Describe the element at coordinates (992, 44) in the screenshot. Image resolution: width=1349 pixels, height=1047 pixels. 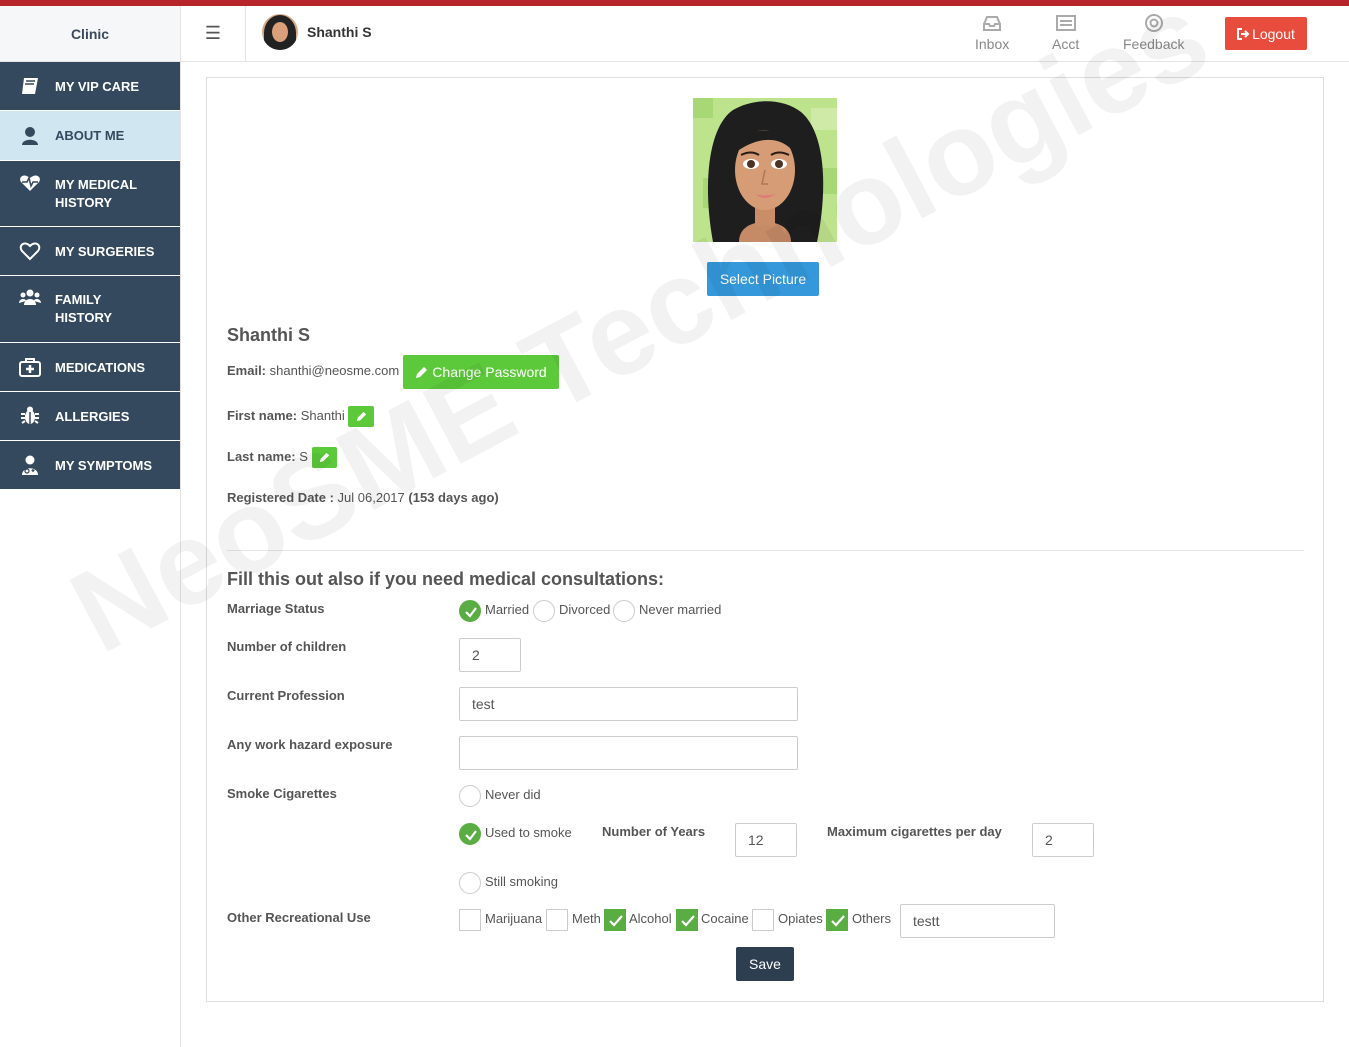
I see `nav-label: Inbox` at that location.